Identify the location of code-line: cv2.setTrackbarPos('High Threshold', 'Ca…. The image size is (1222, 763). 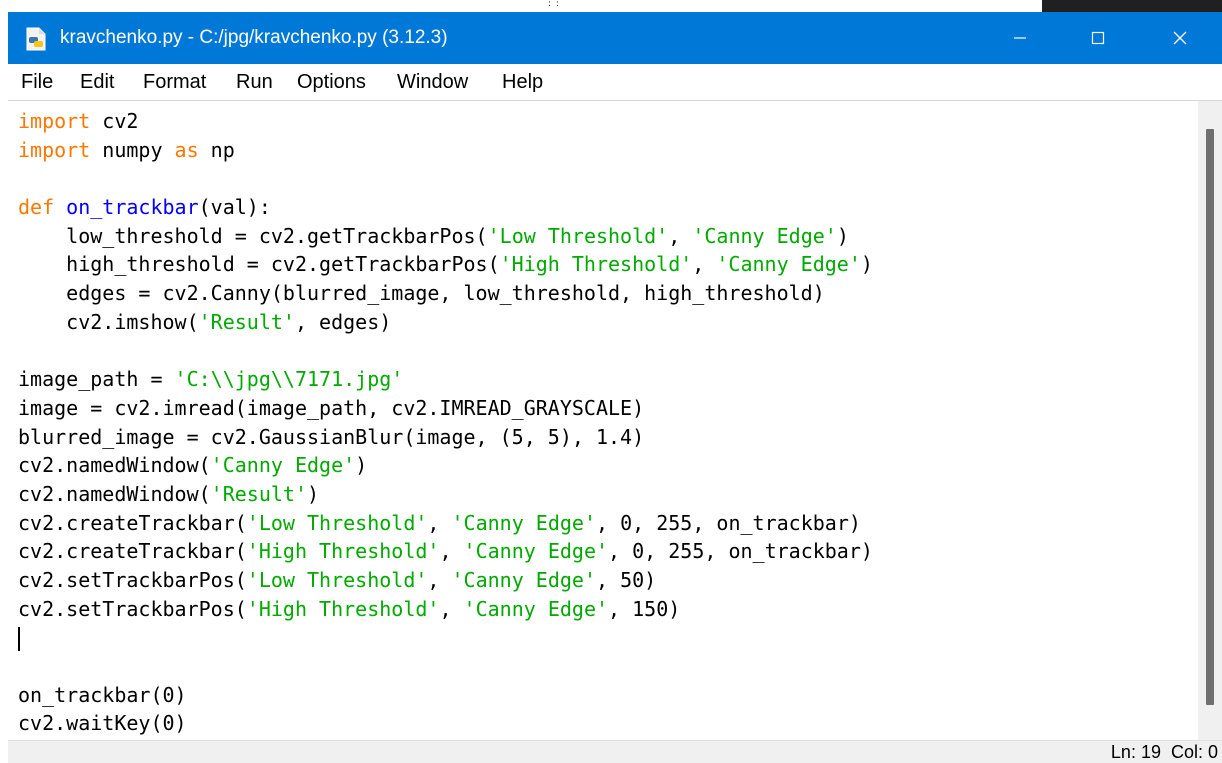
(608, 609).